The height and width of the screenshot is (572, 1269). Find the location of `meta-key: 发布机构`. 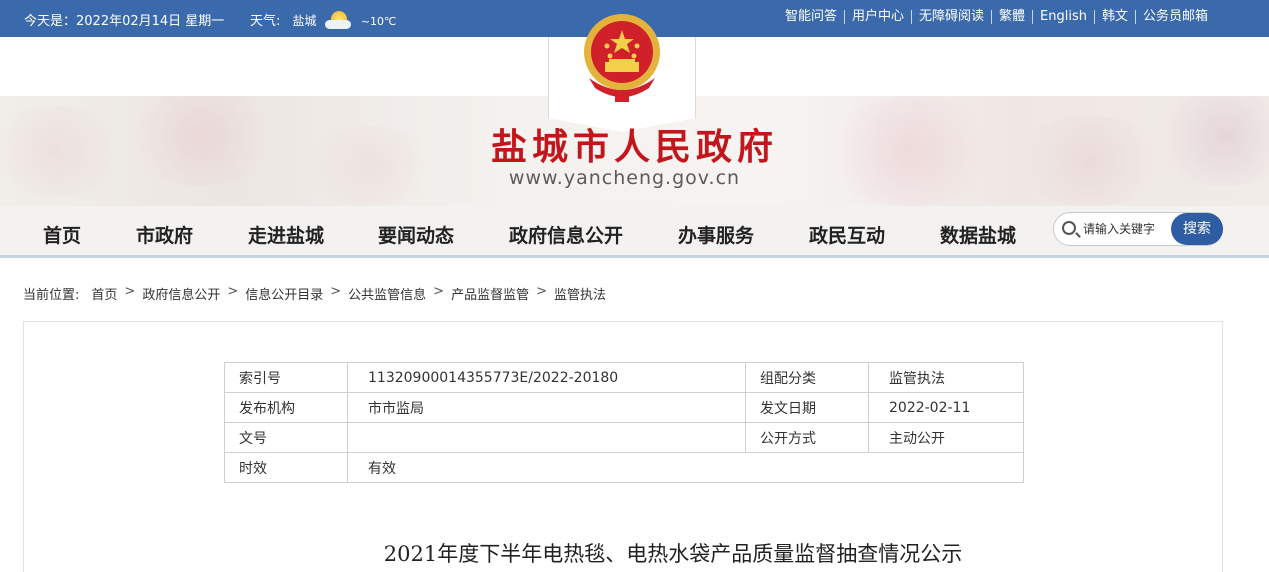

meta-key: 发布机构 is located at coordinates (286, 407).